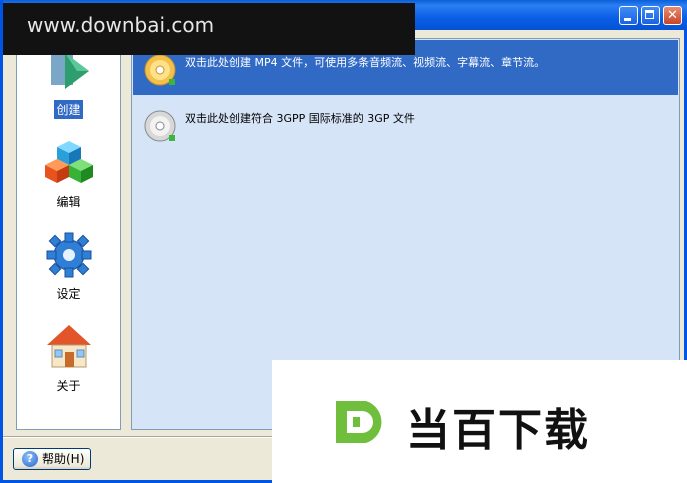 The image size is (687, 483). Describe the element at coordinates (628, 15) in the screenshot. I see `minimize-button` at that location.